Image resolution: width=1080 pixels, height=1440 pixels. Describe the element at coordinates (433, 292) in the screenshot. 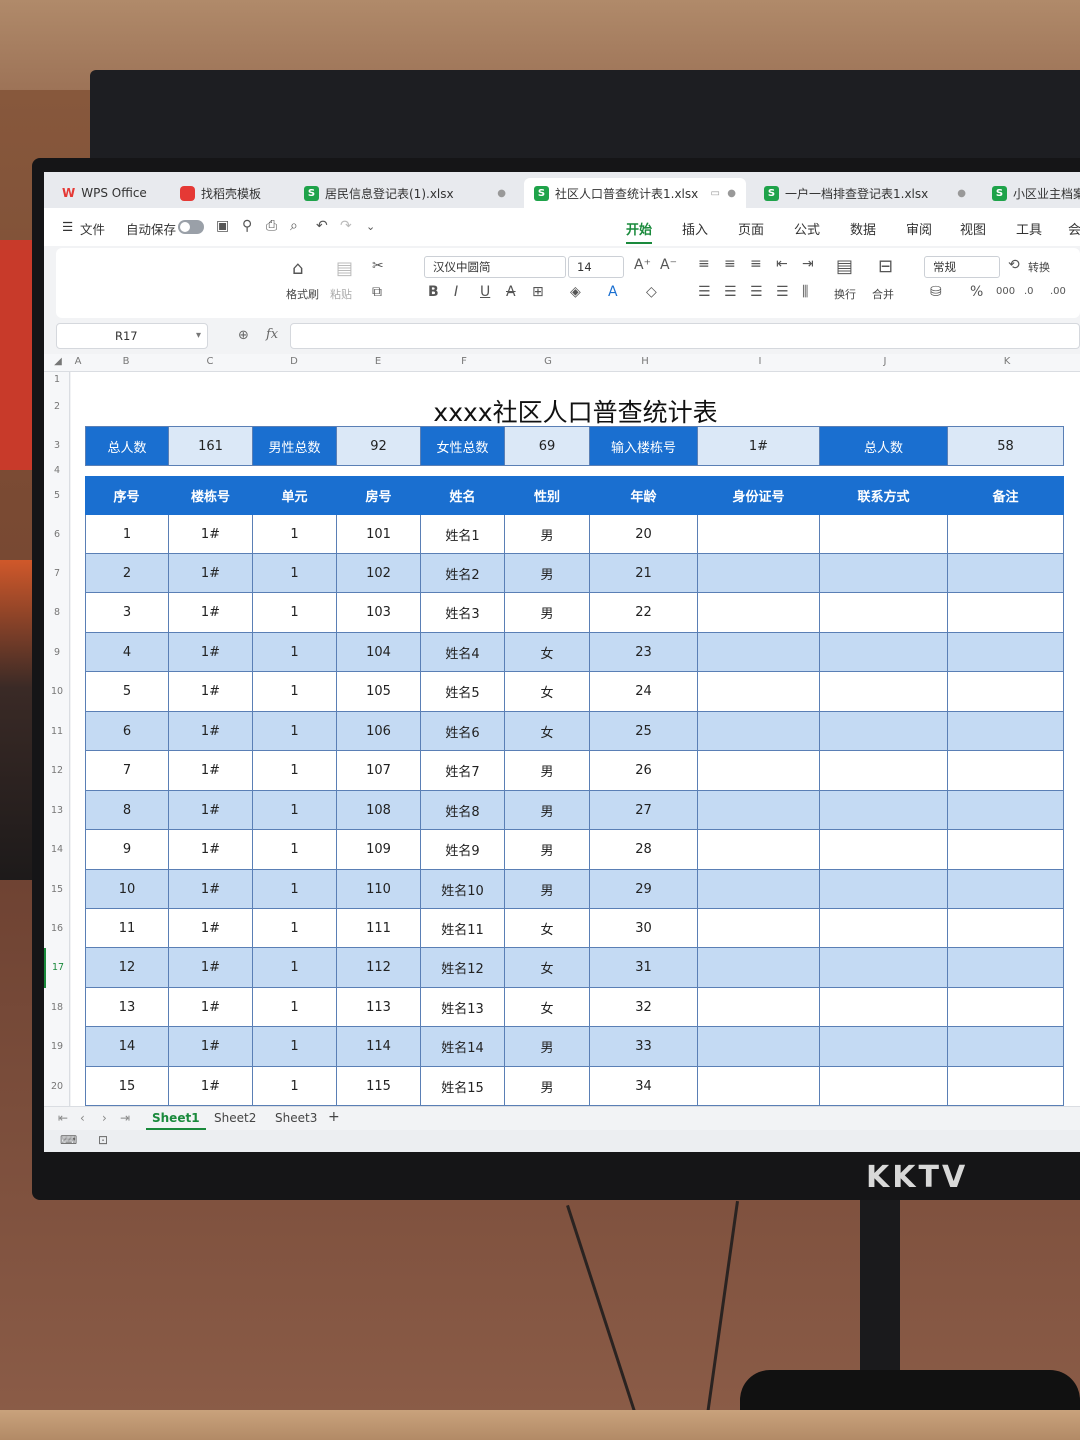

I see `bold-icon: B` at that location.